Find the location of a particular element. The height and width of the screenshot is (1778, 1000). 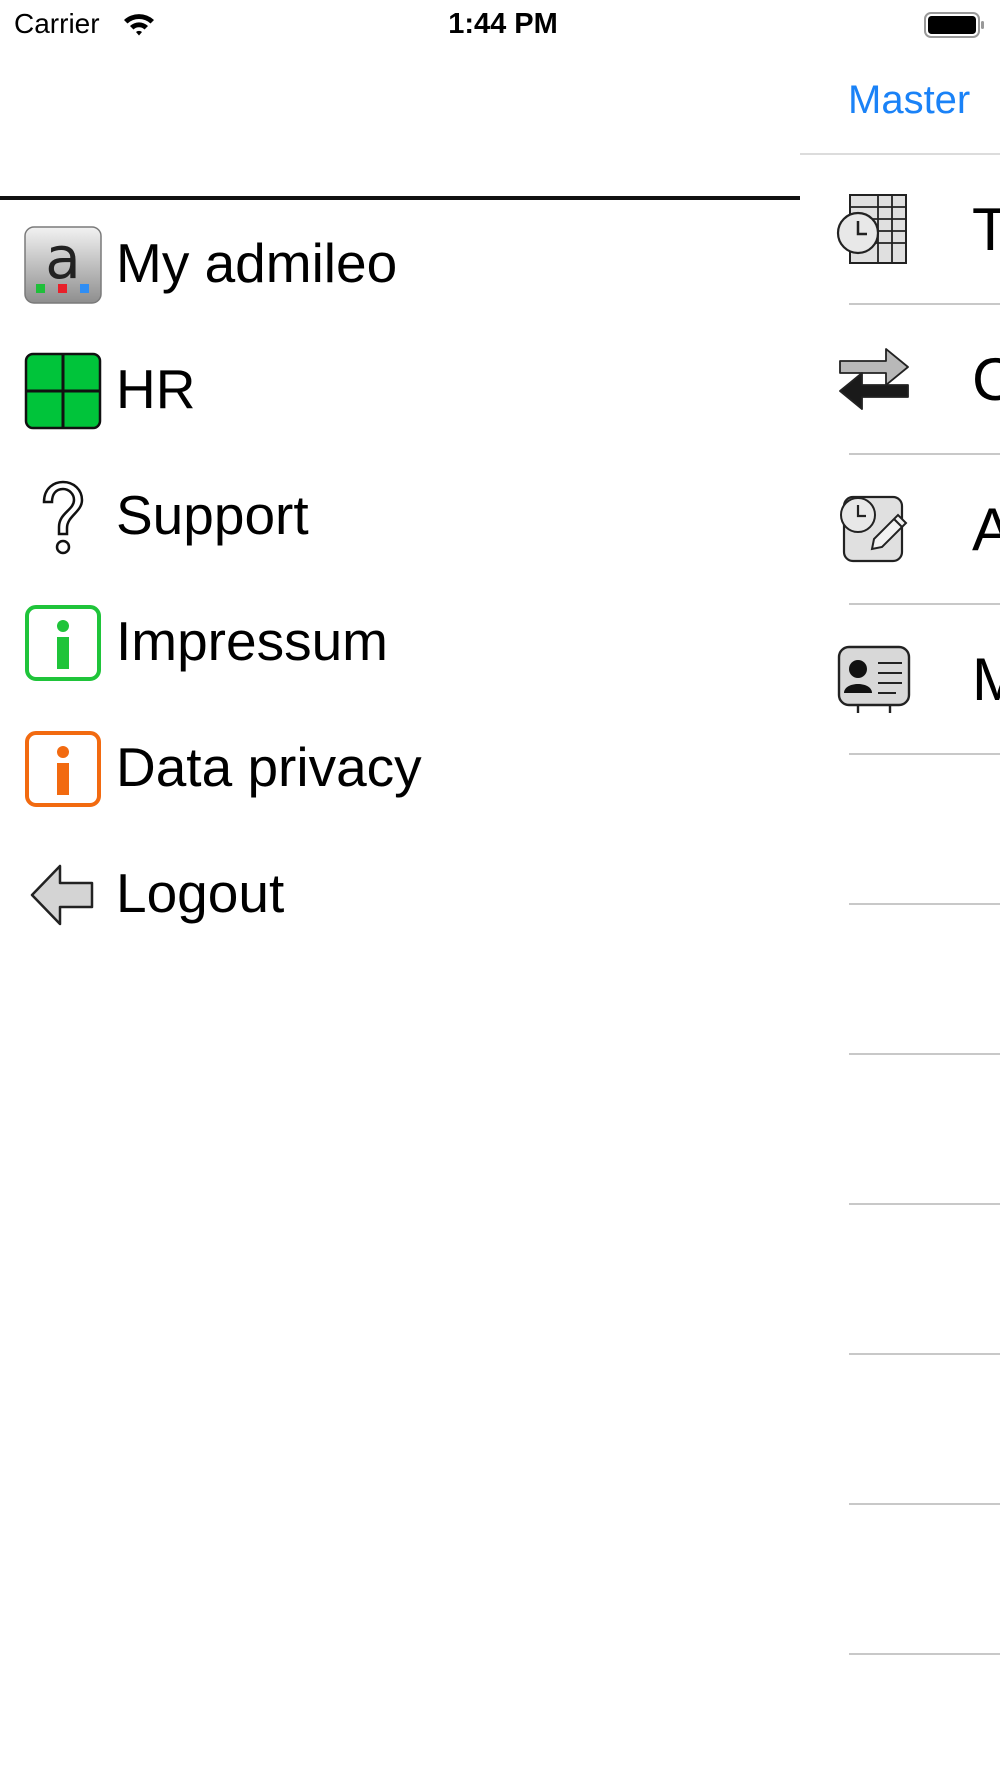

master-row: C is located at coordinates (900, 380).